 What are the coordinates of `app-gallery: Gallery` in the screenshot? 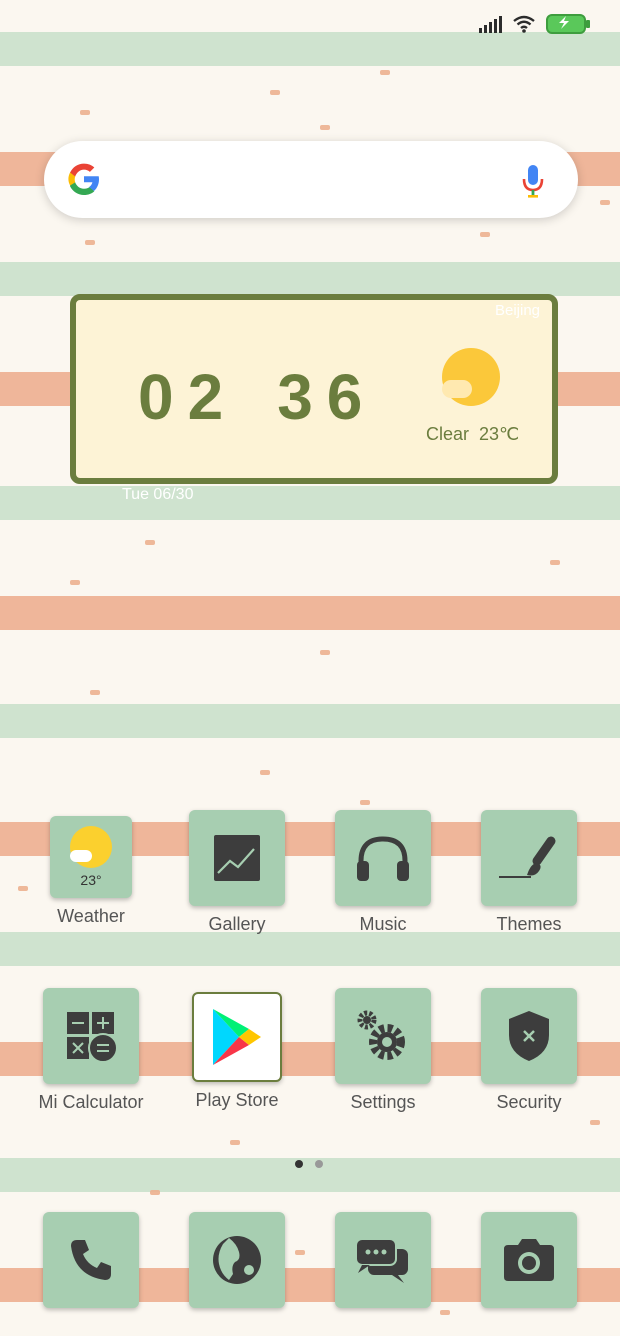 It's located at (237, 872).